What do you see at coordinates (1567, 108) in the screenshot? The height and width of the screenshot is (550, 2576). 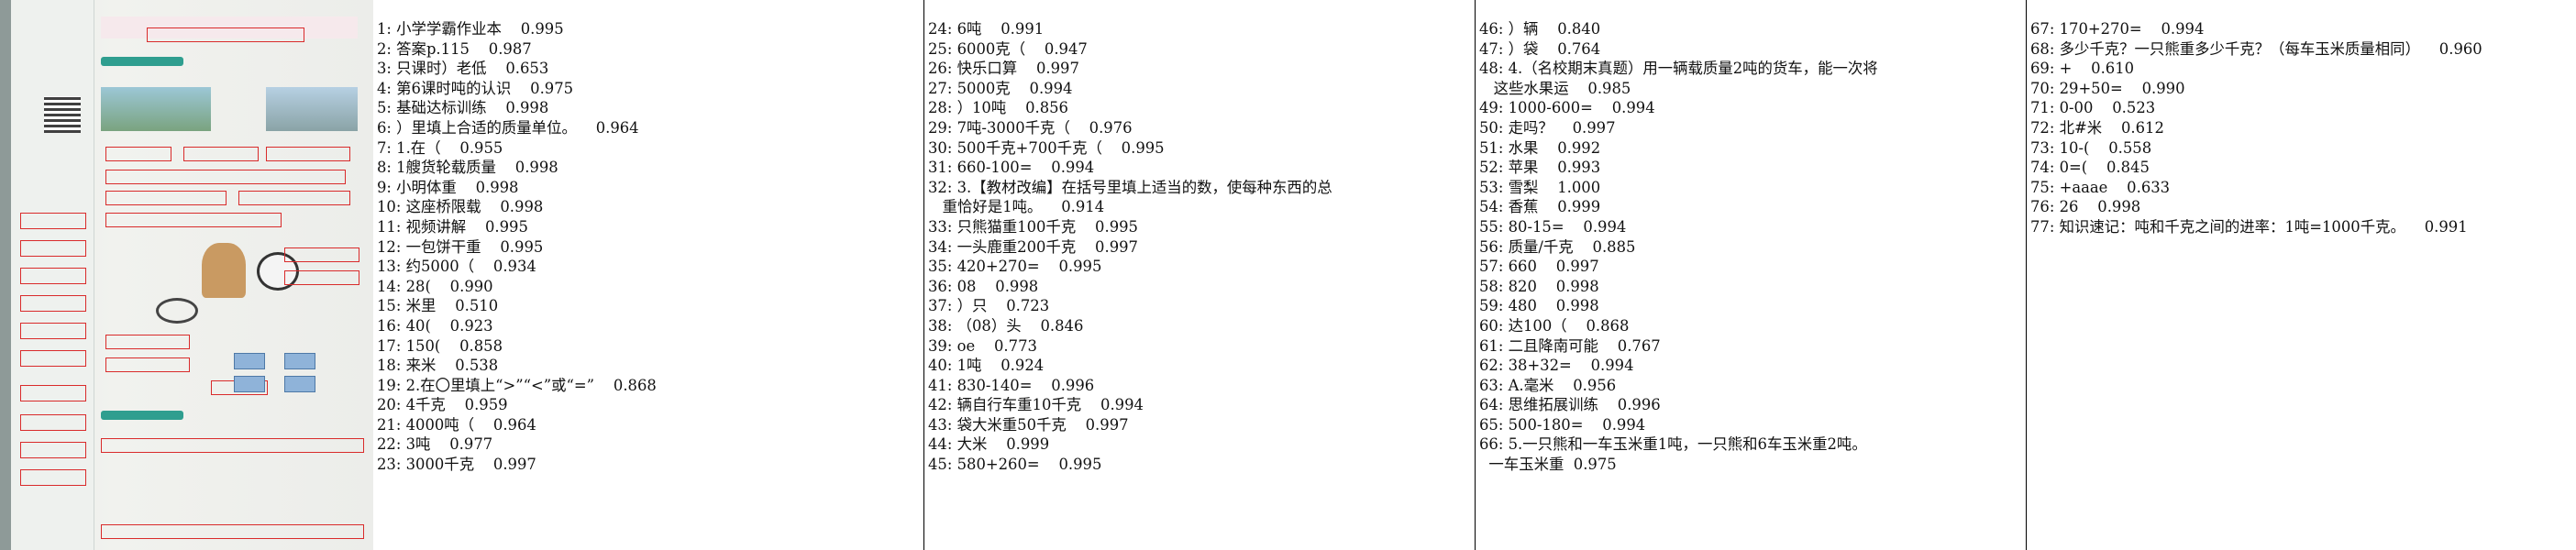 I see `ocr-line: 49: 1000-600= 0.994` at bounding box center [1567, 108].